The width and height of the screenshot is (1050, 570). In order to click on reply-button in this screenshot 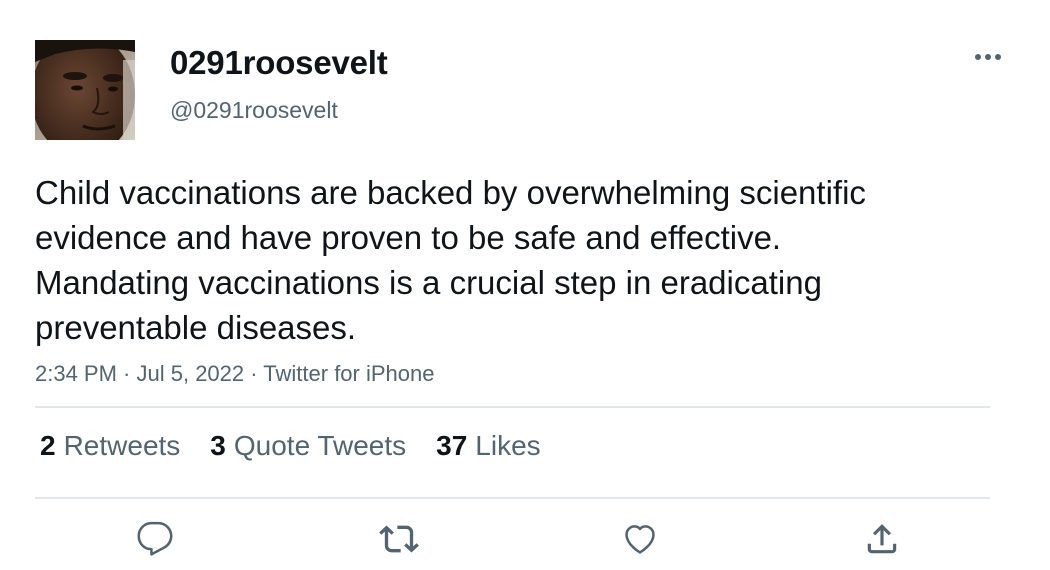, I will do `click(155, 539)`.